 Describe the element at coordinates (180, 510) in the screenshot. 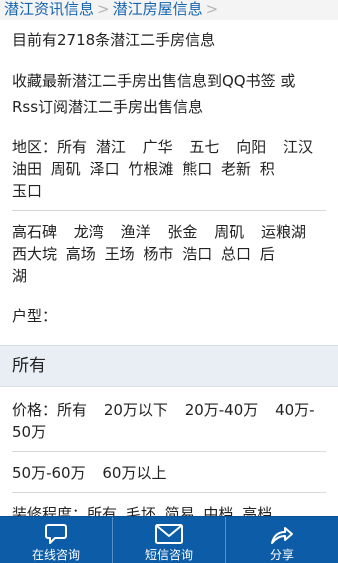

I see `decoration-option: 简易` at that location.